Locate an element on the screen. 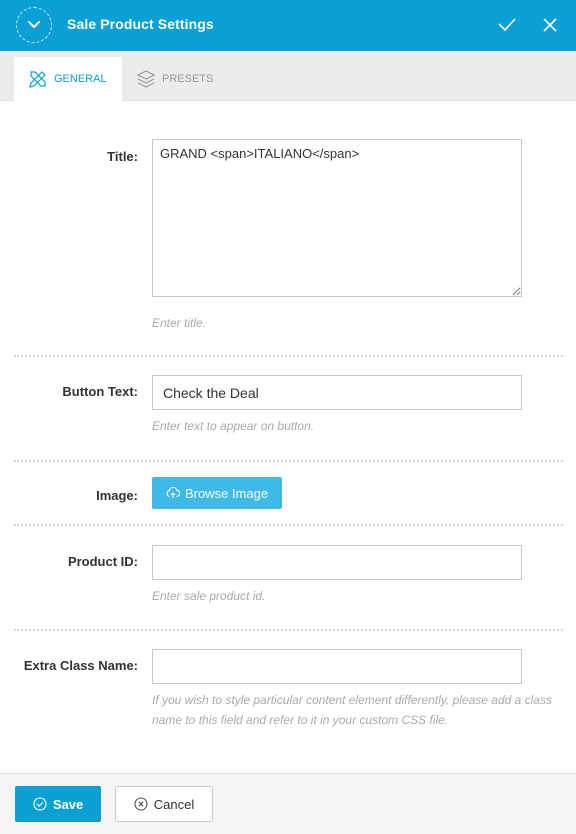  tab-bar: General Presets is located at coordinates (288, 76).